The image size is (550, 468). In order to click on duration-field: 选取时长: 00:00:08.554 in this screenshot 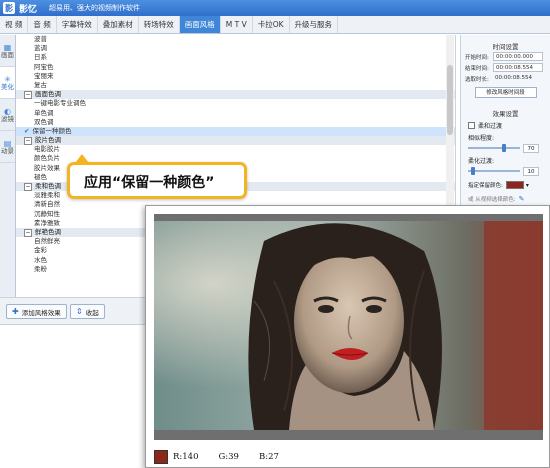, I will do `click(507, 78)`.